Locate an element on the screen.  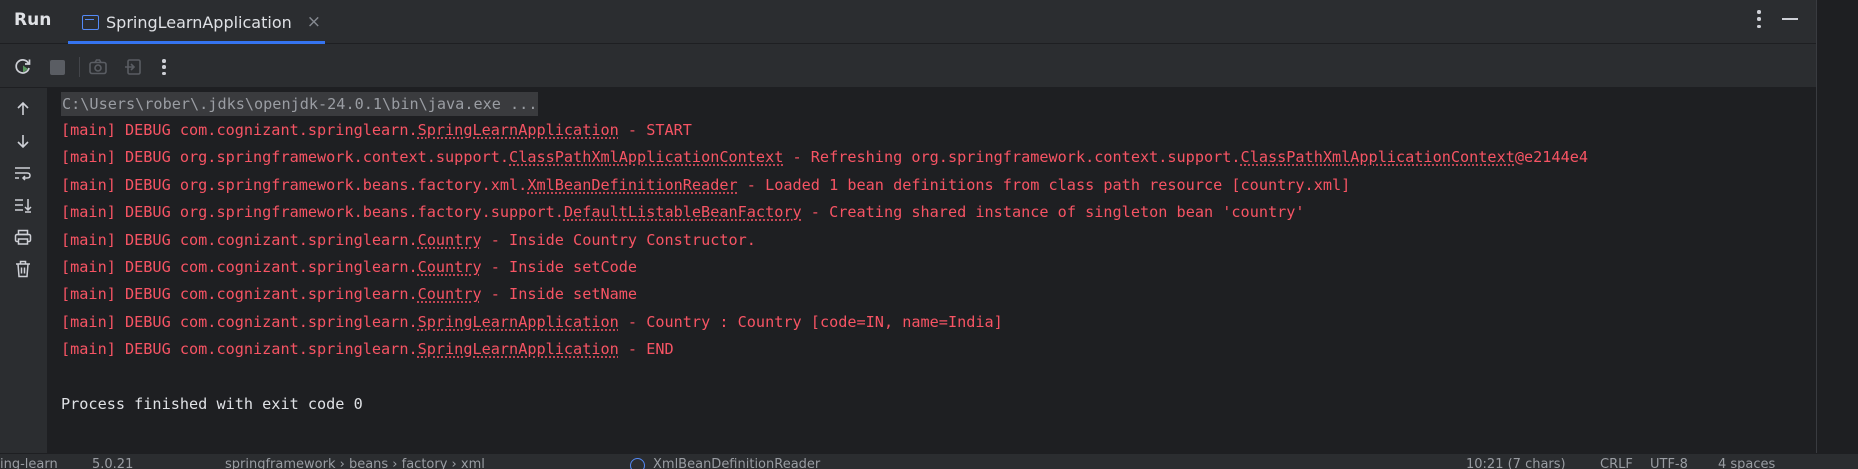
status-encoding: UTF-8 is located at coordinates (1669, 463).